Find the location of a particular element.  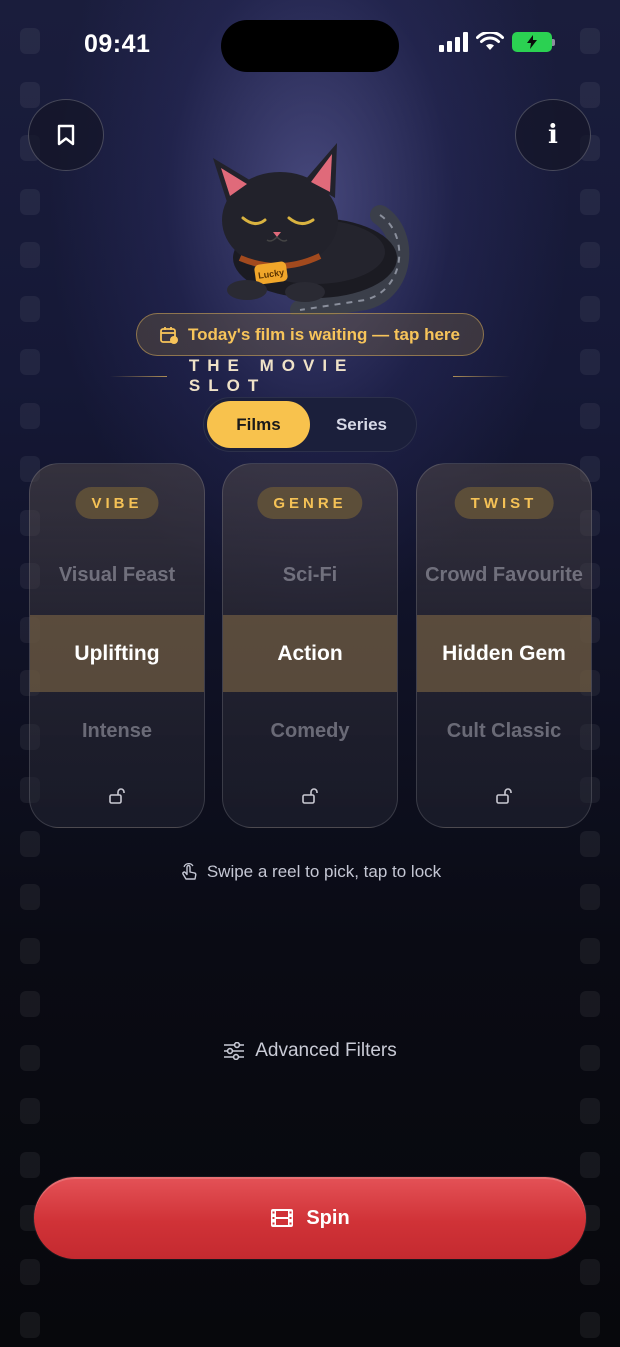

title-row: THE MOVIE SLOT is located at coordinates (310, 375).